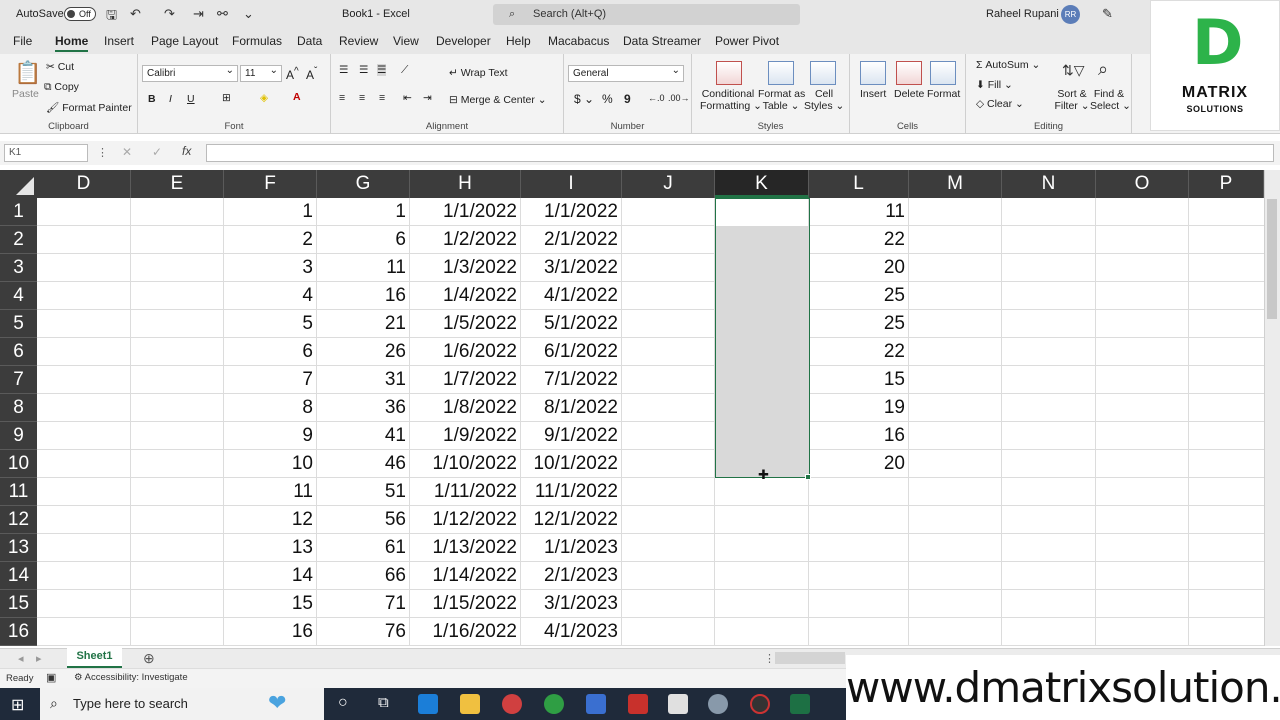  I want to click on cell-f2: 2, so click(270, 240).